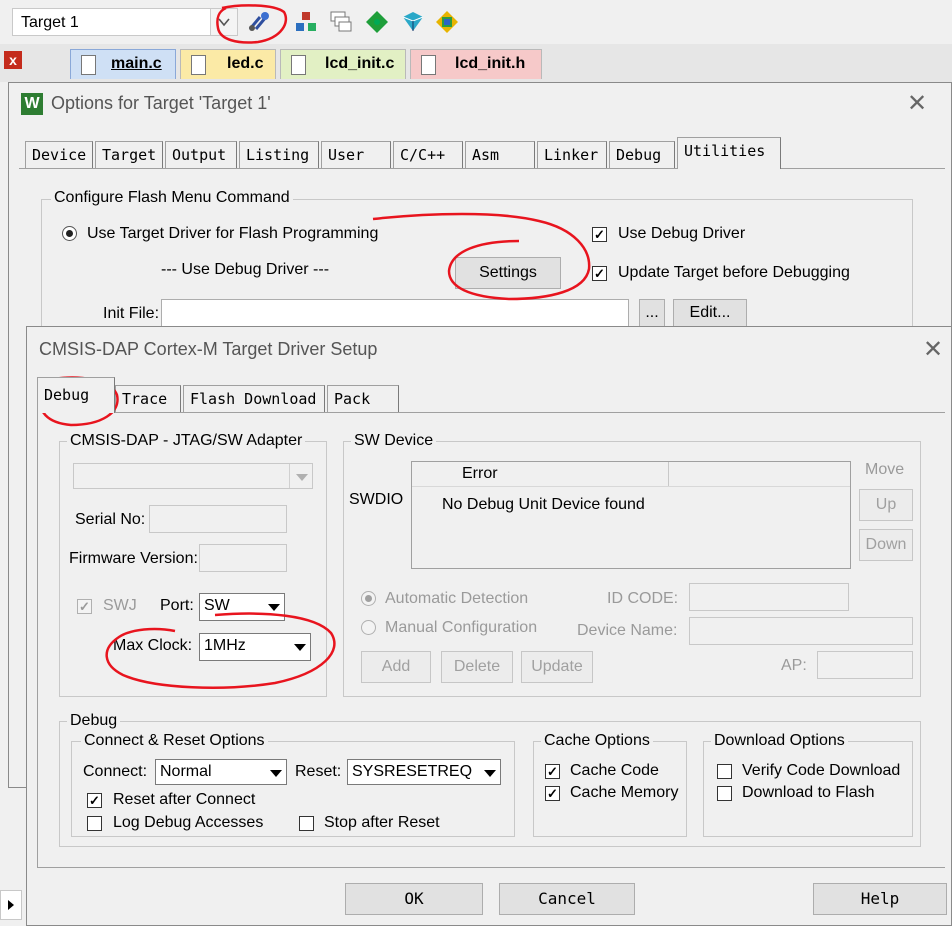 This screenshot has height=926, width=952. Describe the element at coordinates (259, 22) in the screenshot. I see `options-for-target-icon` at that location.